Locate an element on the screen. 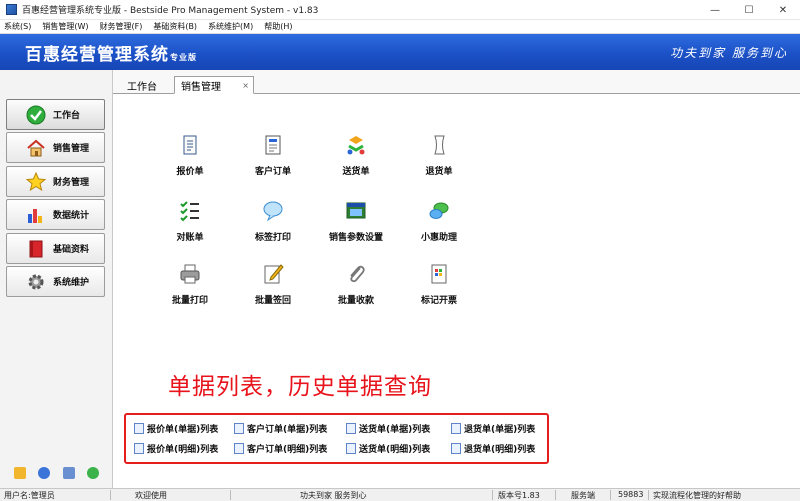 The height and width of the screenshot is (501, 800). tab-sales-label: 销售管理 is located at coordinates (201, 87).